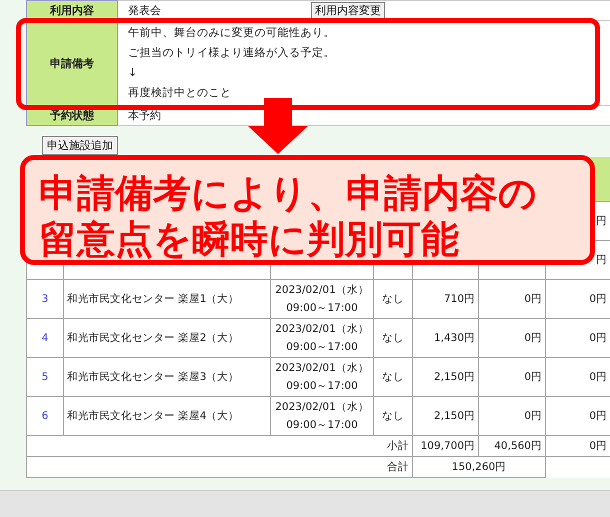 The image size is (610, 517). What do you see at coordinates (133, 73) in the screenshot?
I see `note-line: ↓` at bounding box center [133, 73].